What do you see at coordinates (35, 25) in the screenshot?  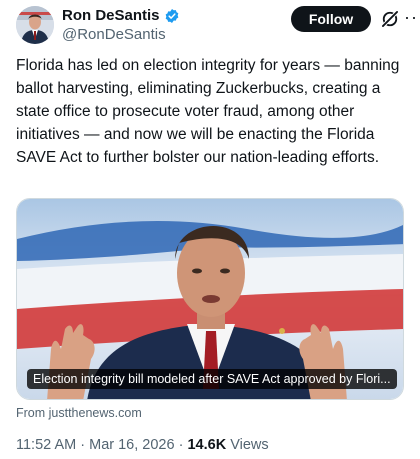 I see `avatar` at bounding box center [35, 25].